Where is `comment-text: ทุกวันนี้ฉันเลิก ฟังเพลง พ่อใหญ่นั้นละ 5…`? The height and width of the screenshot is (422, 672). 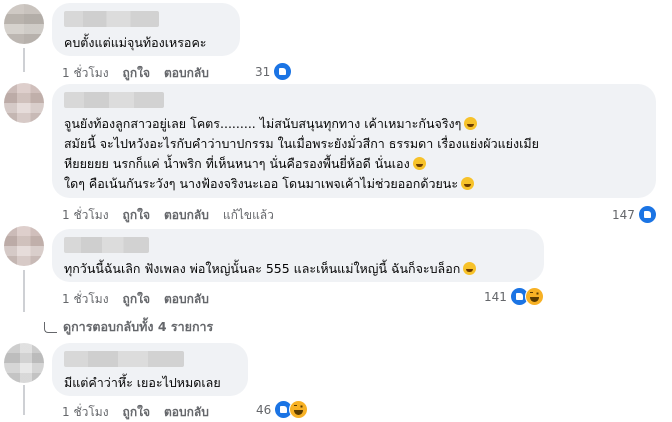 comment-text: ทุกวันนี้ฉันเลิก ฟังเพลง พ่อใหญ่นั้นละ 5… is located at coordinates (298, 269).